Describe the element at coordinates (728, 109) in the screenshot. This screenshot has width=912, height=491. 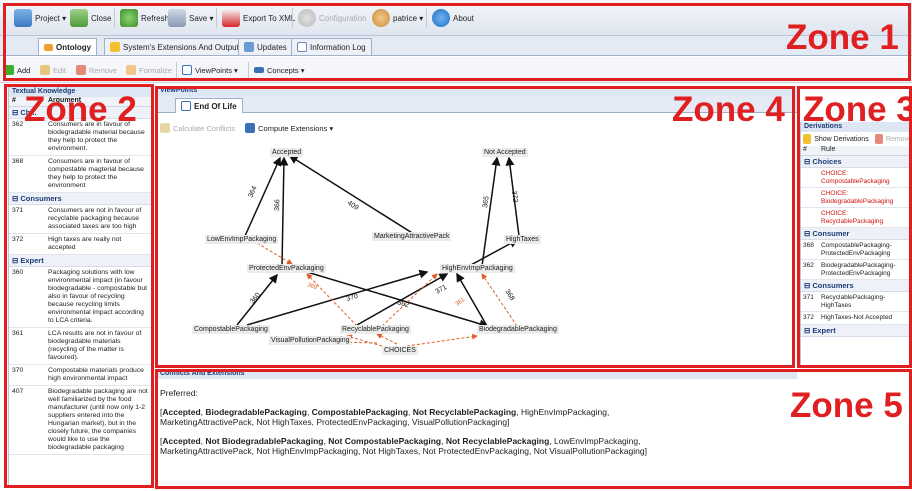
I see `zone-4-label: Zone 4` at that location.